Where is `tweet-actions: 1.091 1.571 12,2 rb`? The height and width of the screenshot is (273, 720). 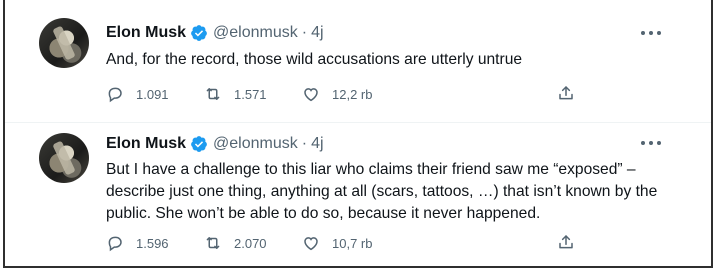
tweet-actions: 1.091 1.571 12,2 rb is located at coordinates (339, 94).